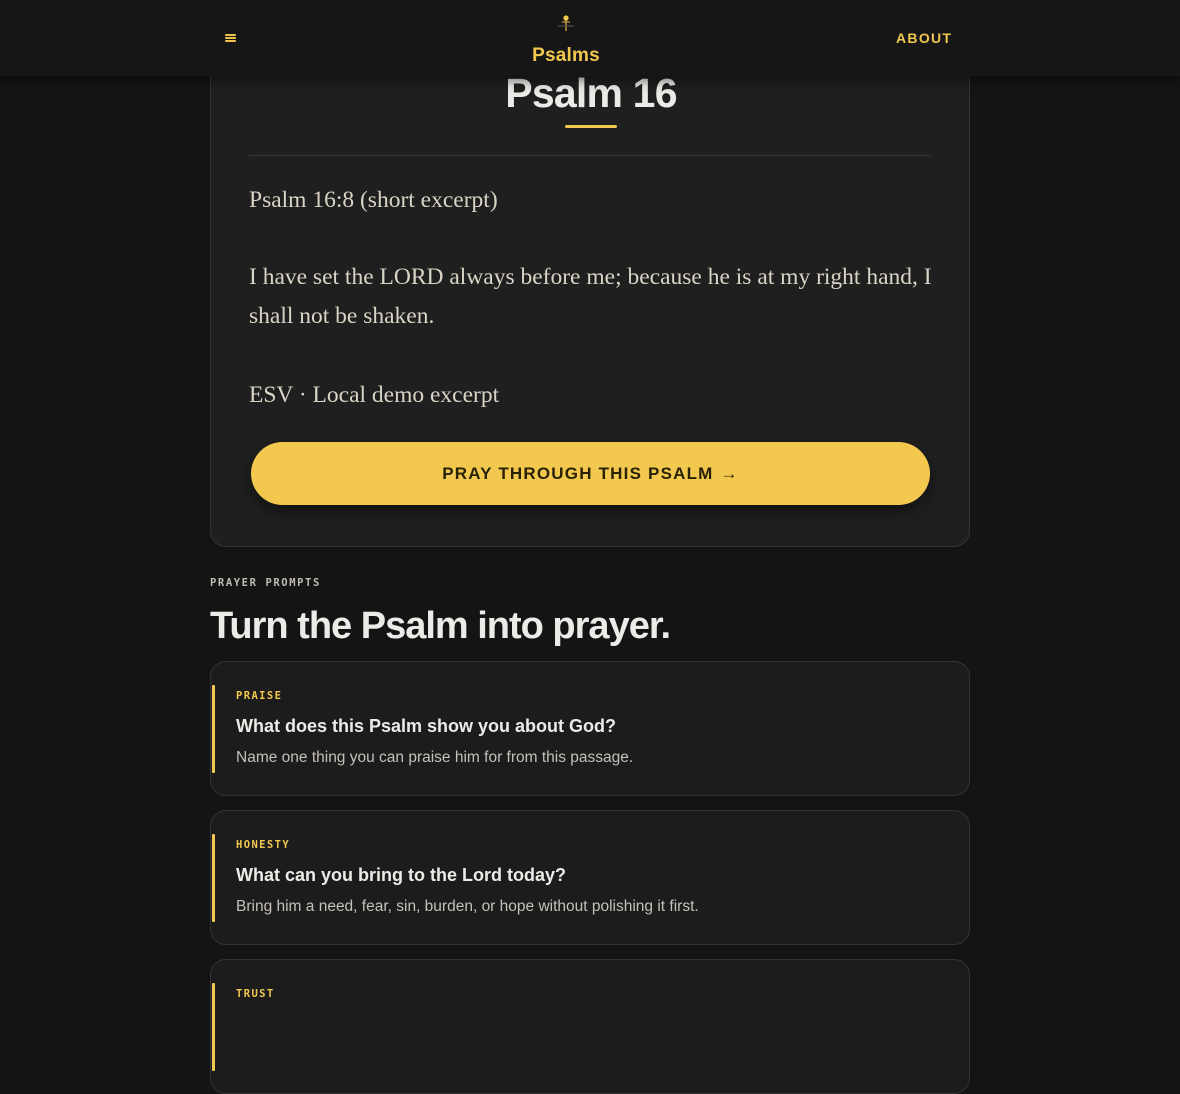 The height and width of the screenshot is (1094, 1180). I want to click on brand-title: Psalms, so click(566, 55).